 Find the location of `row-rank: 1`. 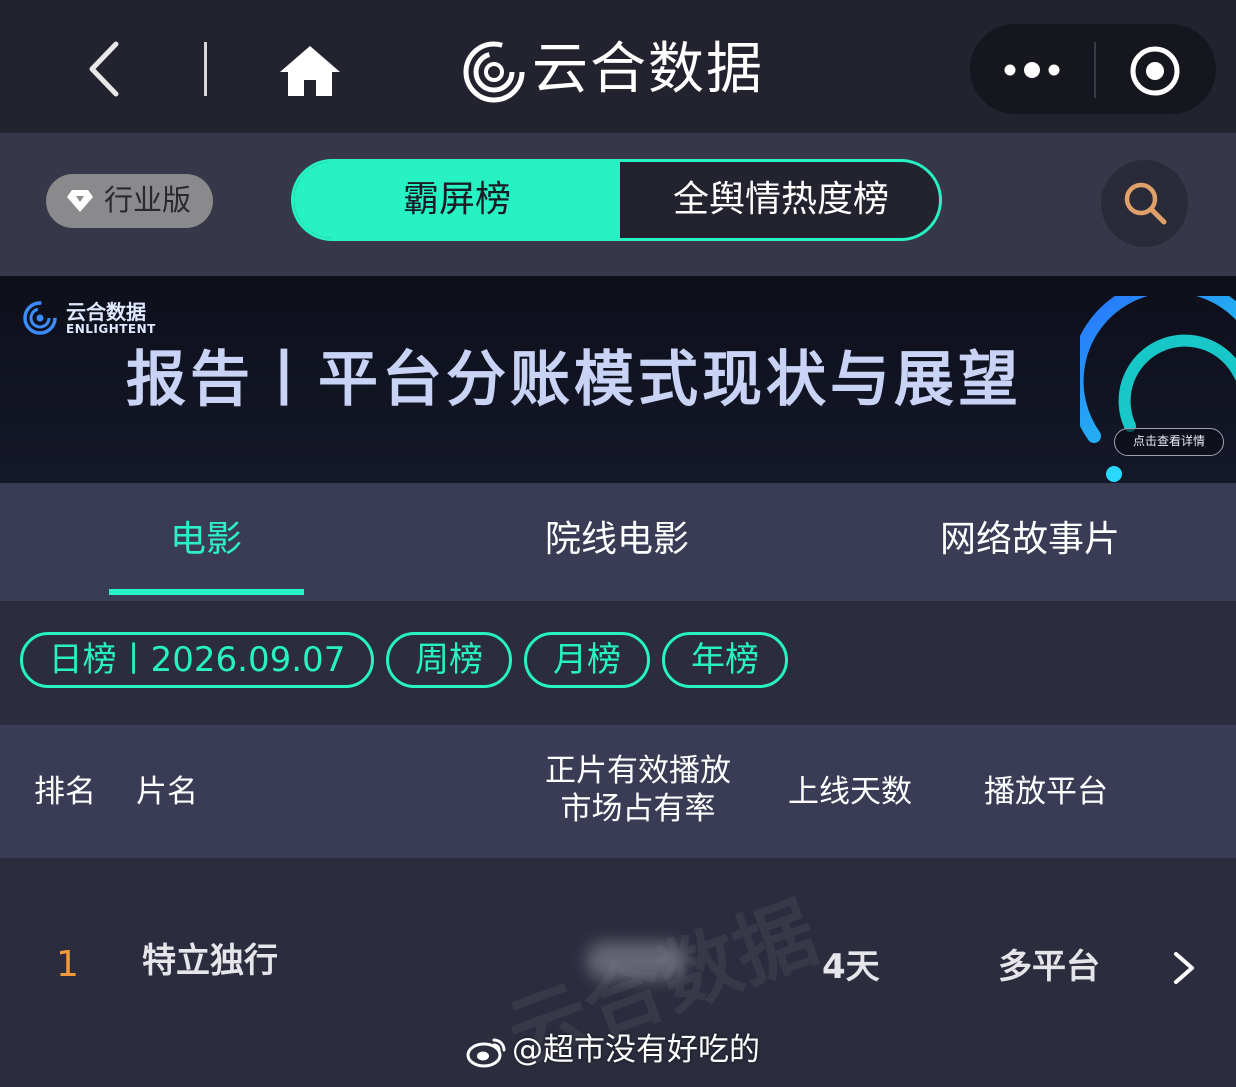

row-rank: 1 is located at coordinates (67, 964).